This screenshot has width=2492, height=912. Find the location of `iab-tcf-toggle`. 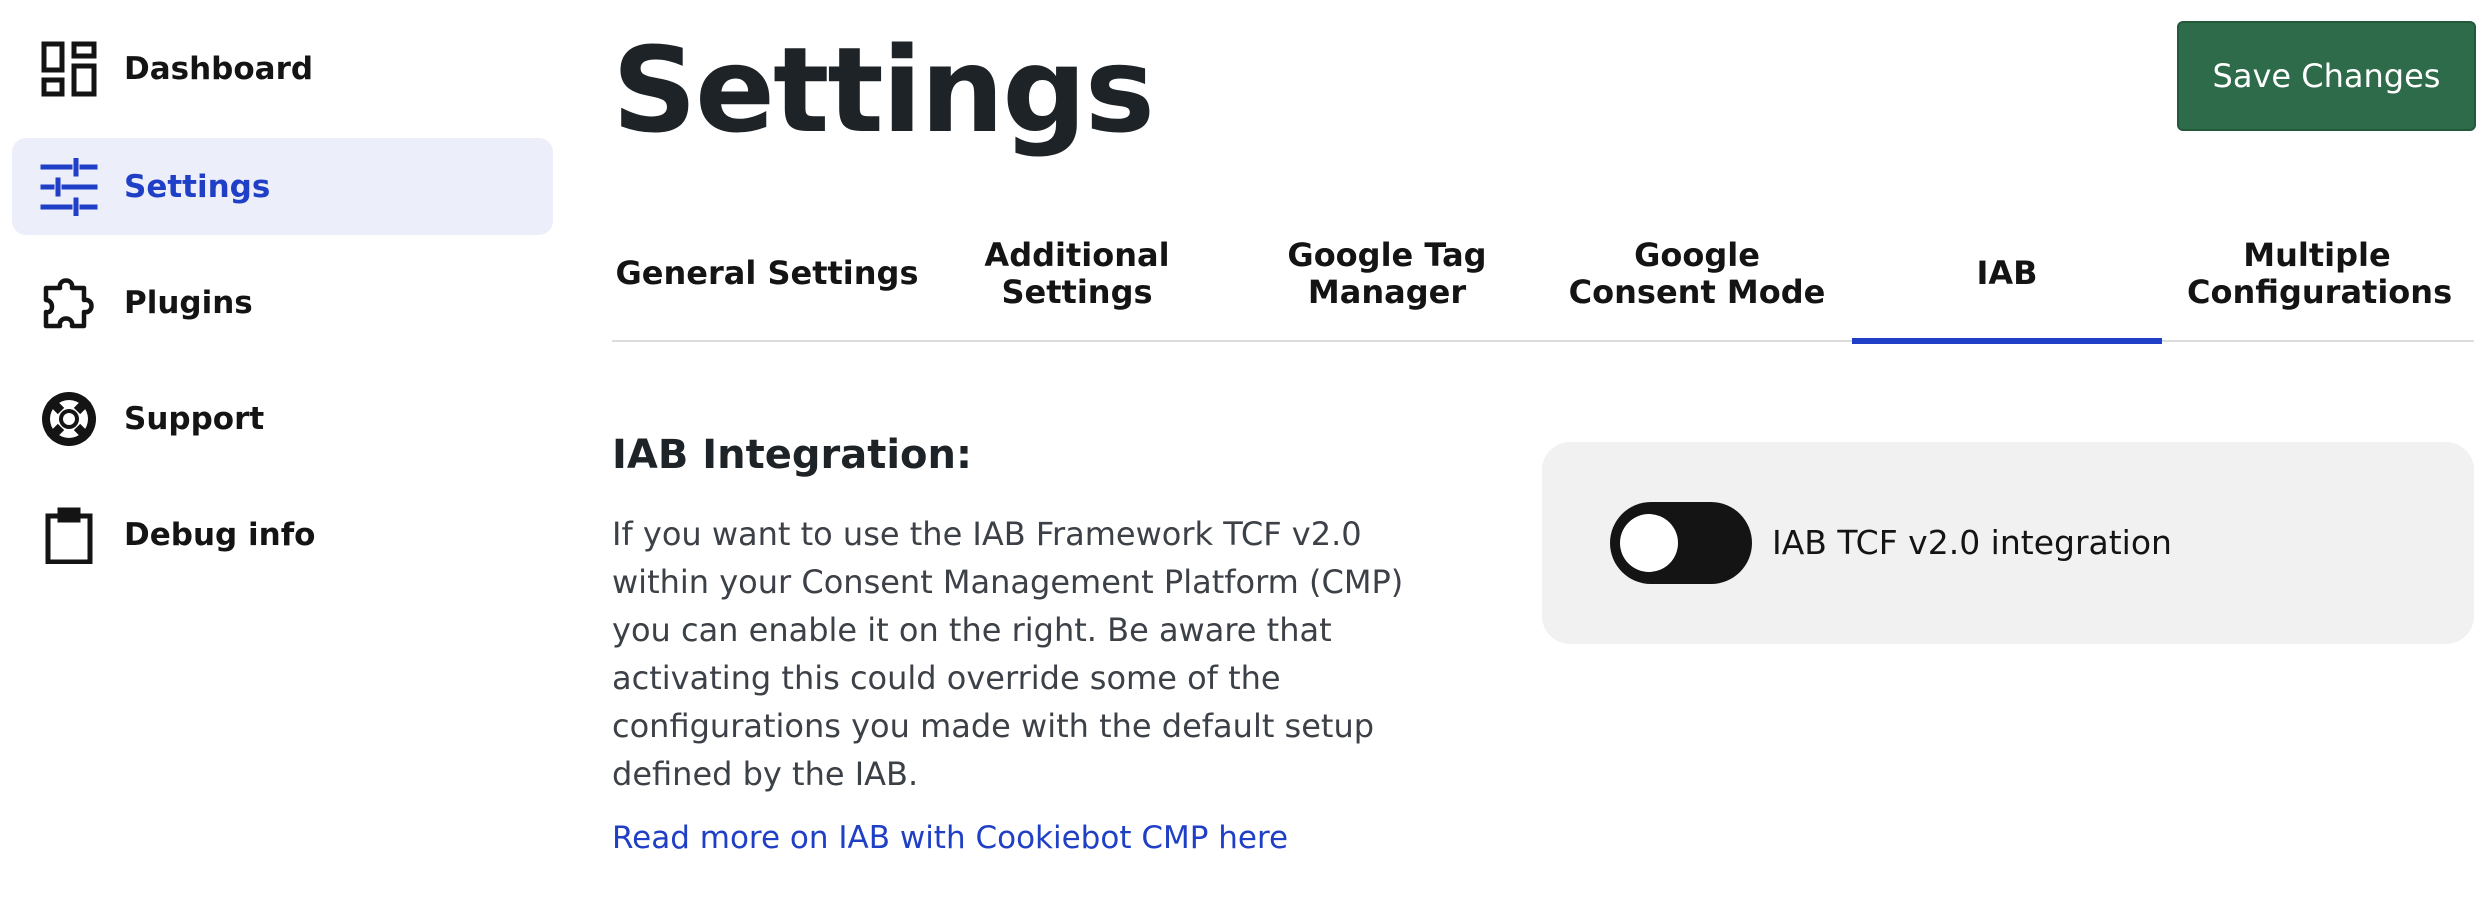

iab-tcf-toggle is located at coordinates (1681, 543).